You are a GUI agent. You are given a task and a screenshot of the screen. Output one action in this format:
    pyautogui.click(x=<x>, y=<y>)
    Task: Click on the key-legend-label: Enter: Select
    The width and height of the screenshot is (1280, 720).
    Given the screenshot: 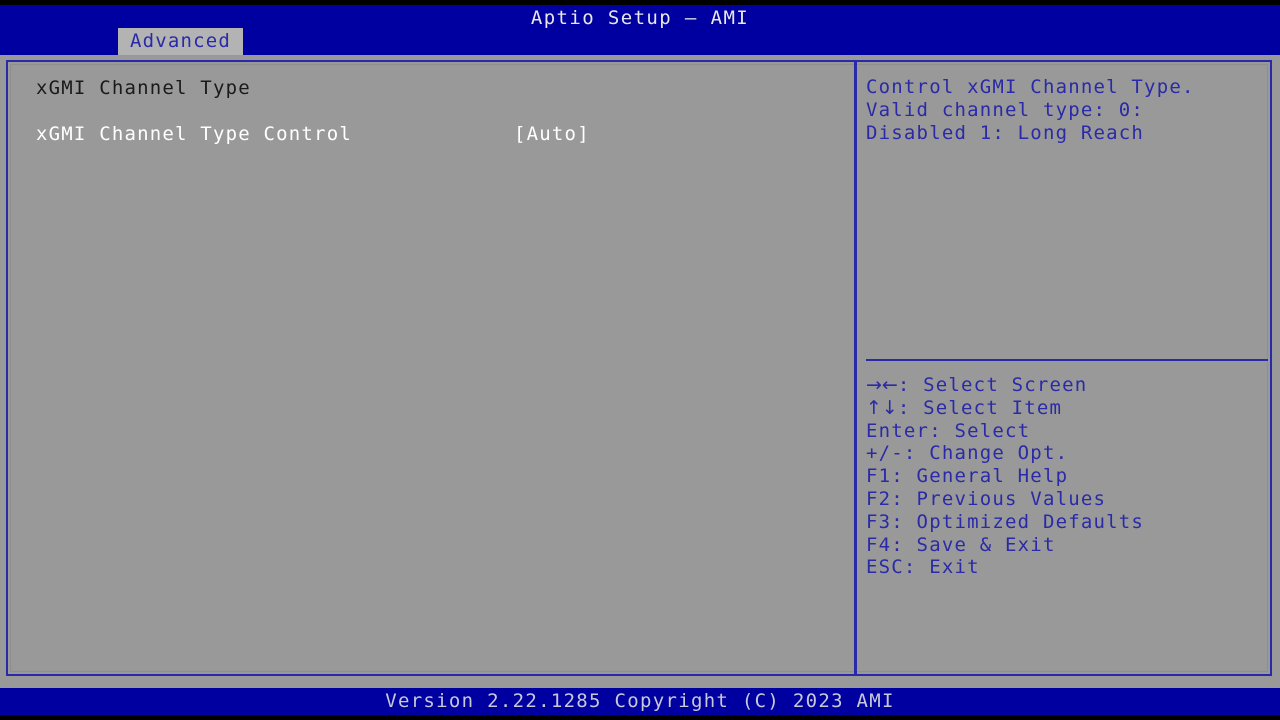 What is the action you would take?
    pyautogui.click(x=948, y=430)
    